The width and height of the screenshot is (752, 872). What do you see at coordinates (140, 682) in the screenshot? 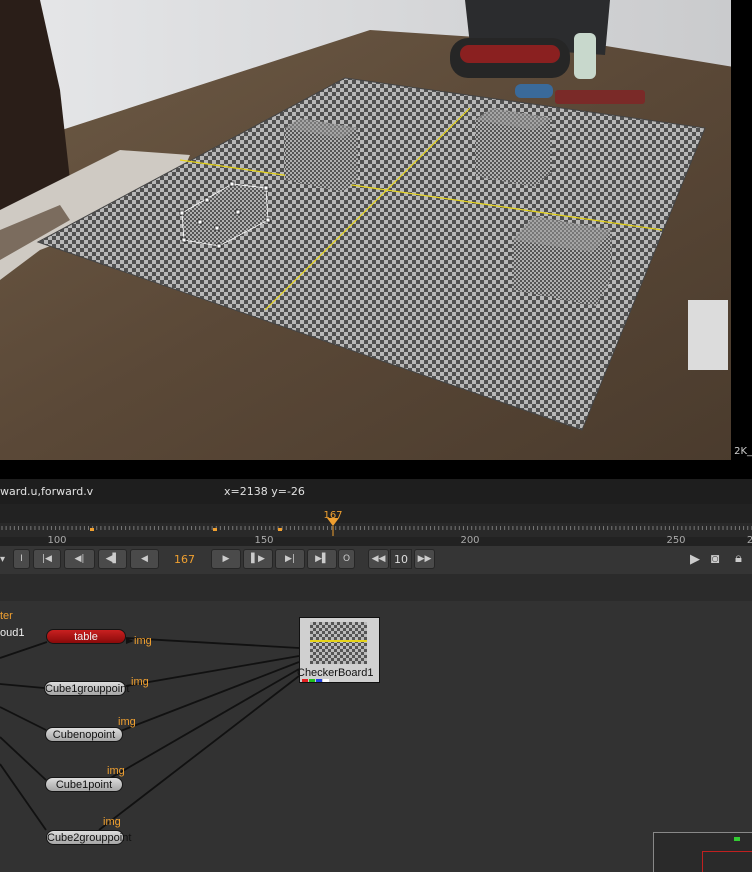
I see `cube1grouppoint-img-label: img` at bounding box center [140, 682].